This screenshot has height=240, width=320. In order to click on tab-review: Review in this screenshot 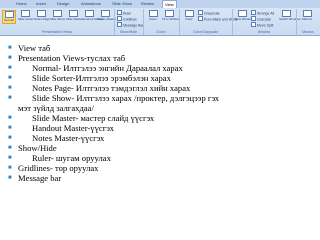, I will do `click(147, 4)`.